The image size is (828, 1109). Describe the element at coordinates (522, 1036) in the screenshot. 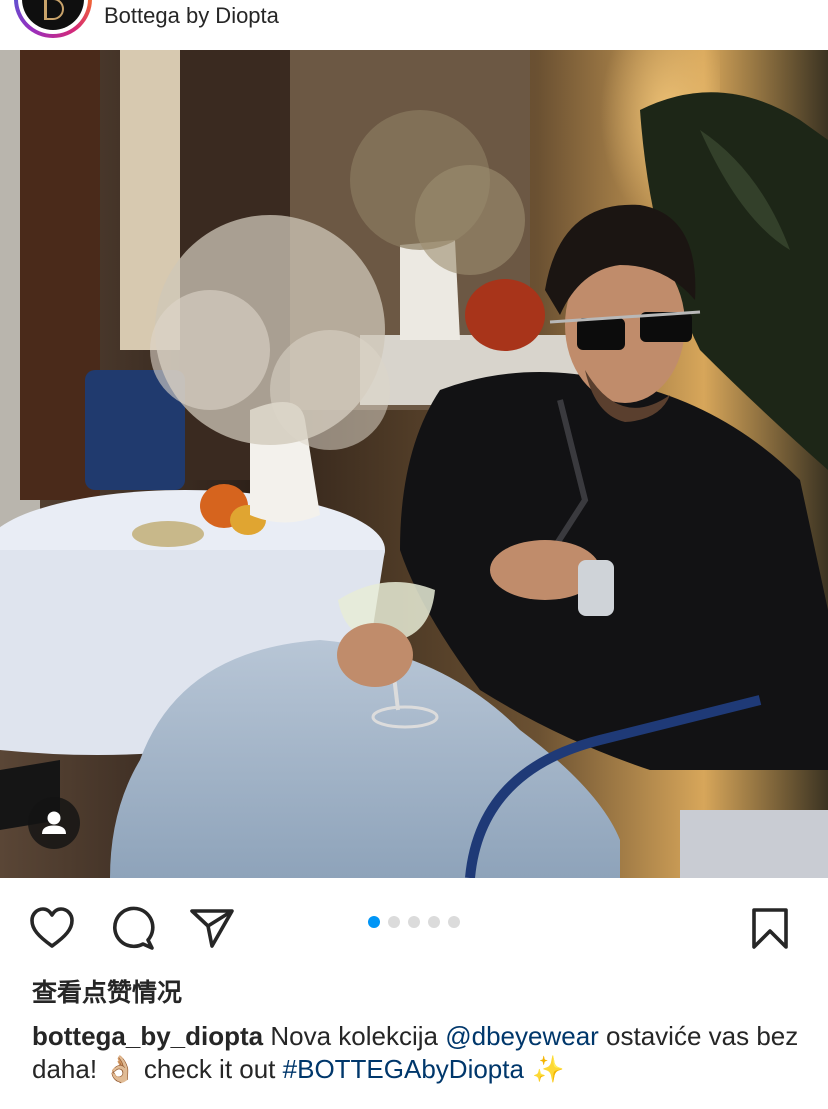

I see `caption-mention: @dbeyewear` at that location.